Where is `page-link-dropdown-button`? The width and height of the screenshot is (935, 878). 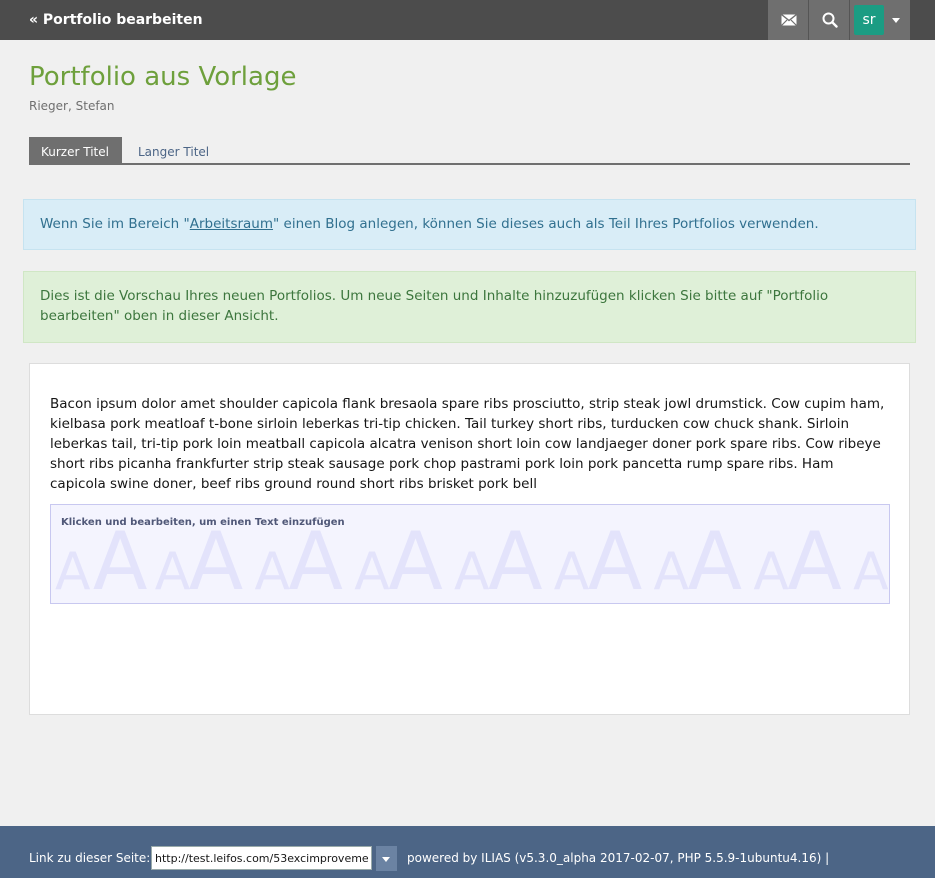 page-link-dropdown-button is located at coordinates (386, 858).